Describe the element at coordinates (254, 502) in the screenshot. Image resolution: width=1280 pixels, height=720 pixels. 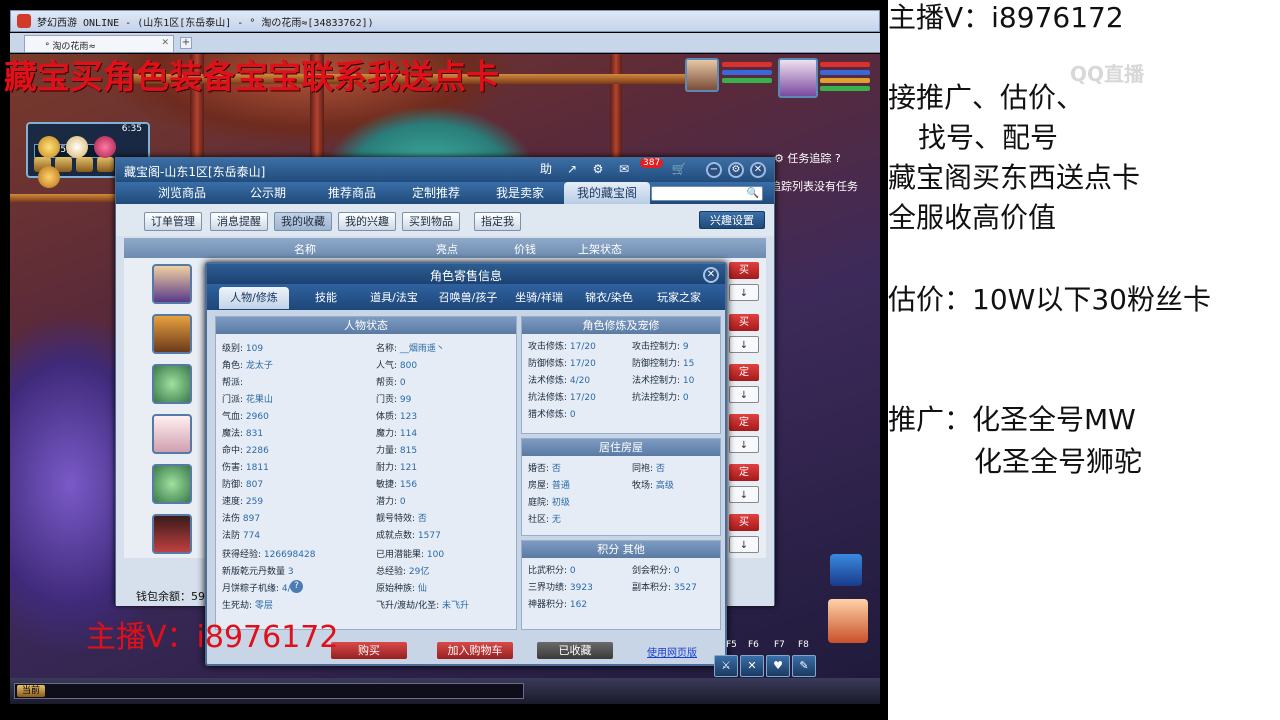
I see `stat-value: 259` at that location.